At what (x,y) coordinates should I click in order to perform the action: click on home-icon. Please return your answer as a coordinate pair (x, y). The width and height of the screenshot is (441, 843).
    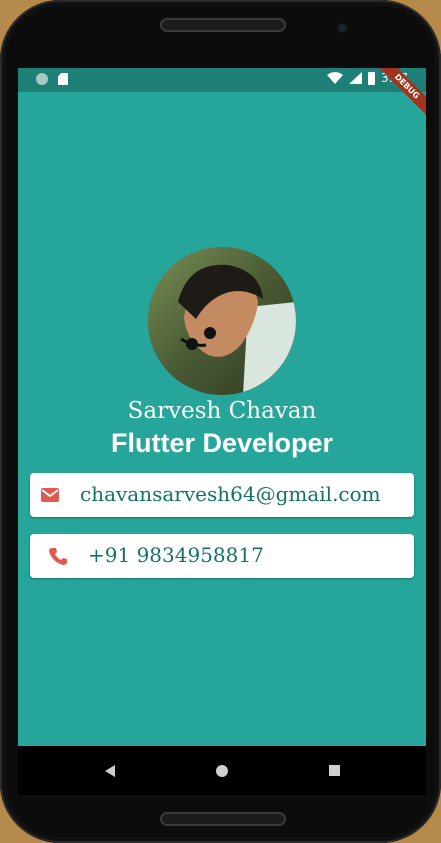
    Looking at the image, I should click on (222, 771).